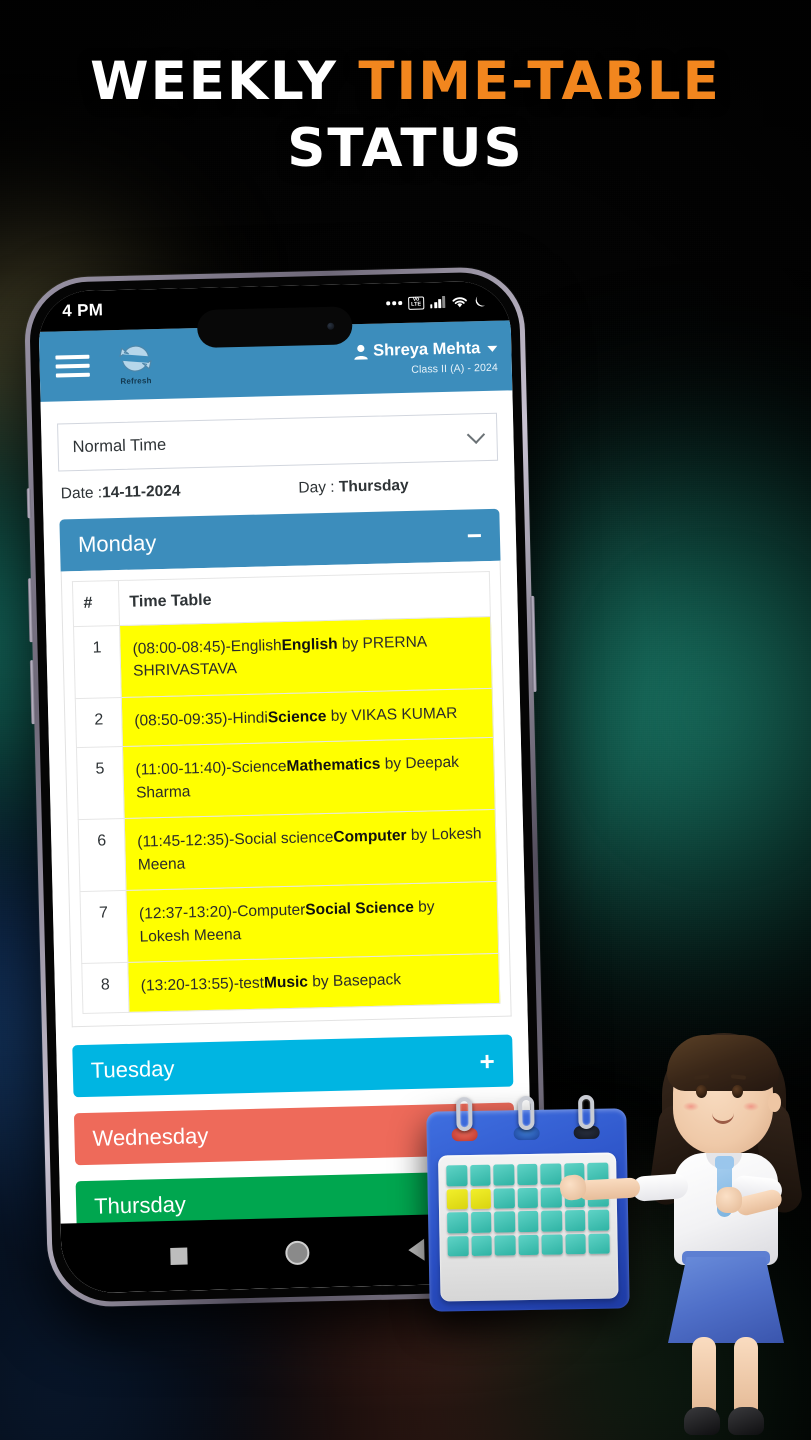 Image resolution: width=811 pixels, height=1440 pixels. What do you see at coordinates (136, 381) in the screenshot?
I see `refresh-label: Refresh` at bounding box center [136, 381].